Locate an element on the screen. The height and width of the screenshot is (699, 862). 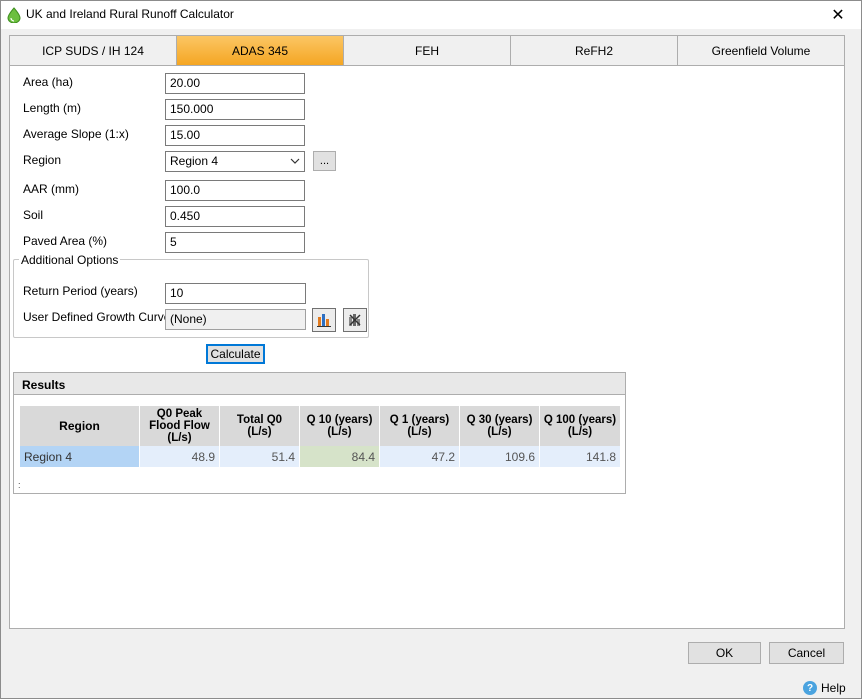
help-link: ? Help is located at coordinates (824, 688).